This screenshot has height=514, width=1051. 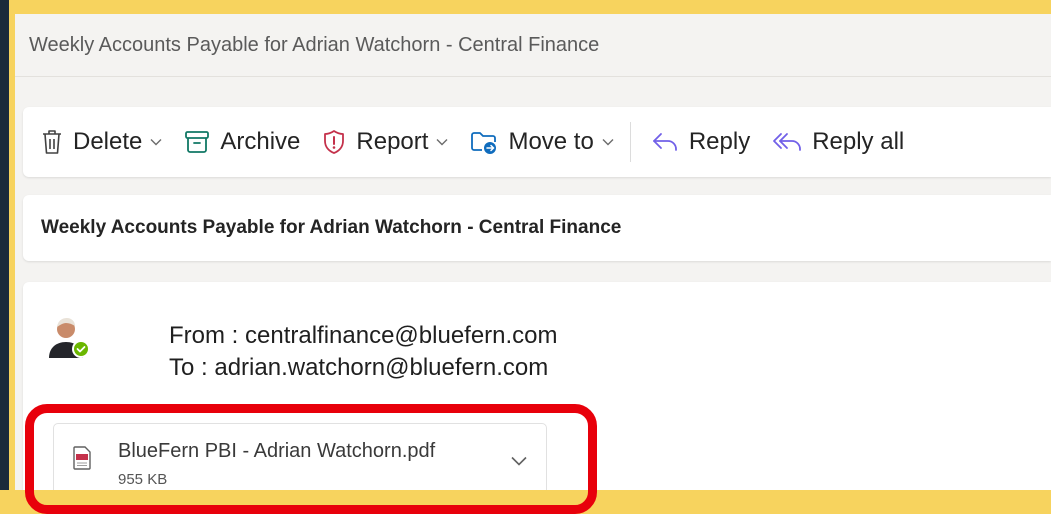 I want to click on move-to-label: Move to, so click(x=551, y=141).